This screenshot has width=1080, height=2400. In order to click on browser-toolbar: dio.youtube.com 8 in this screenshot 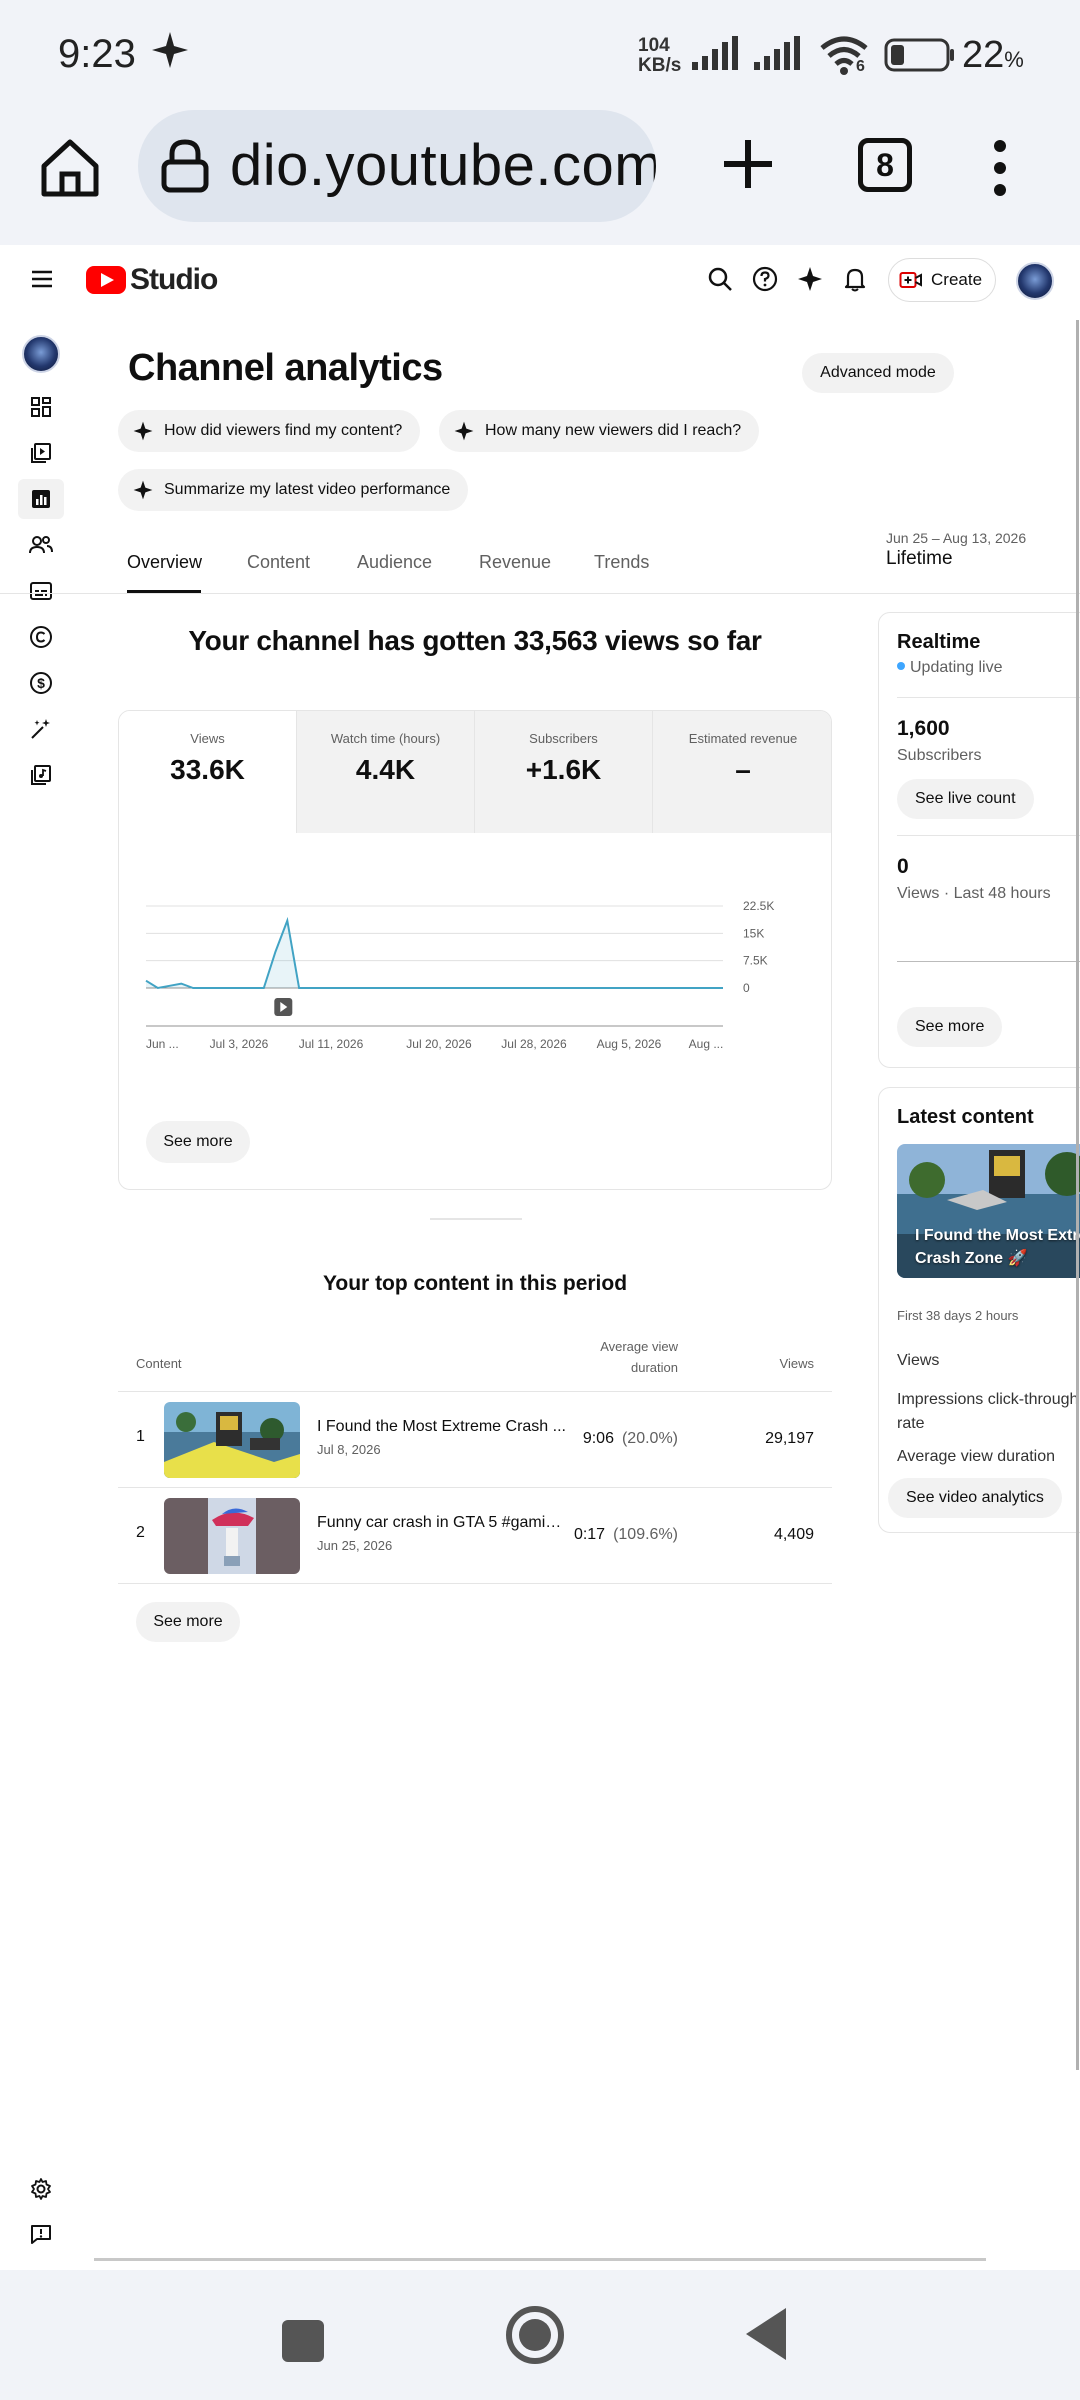, I will do `click(540, 177)`.